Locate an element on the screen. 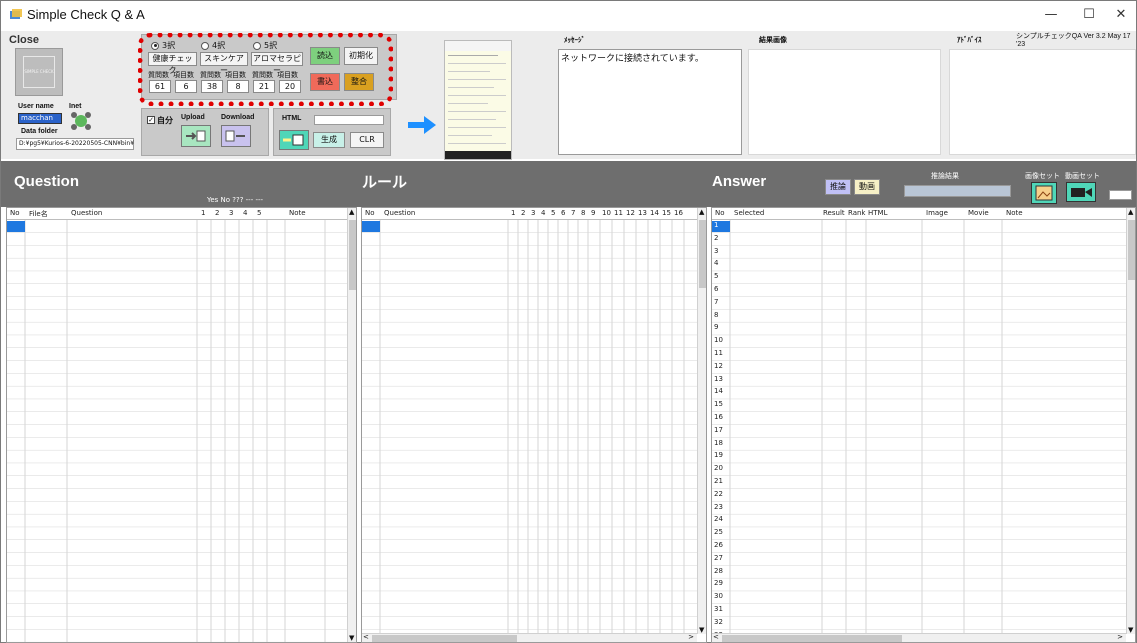 Image resolution: width=1137 pixels, height=643 pixels. row-number: 13 is located at coordinates (718, 378).